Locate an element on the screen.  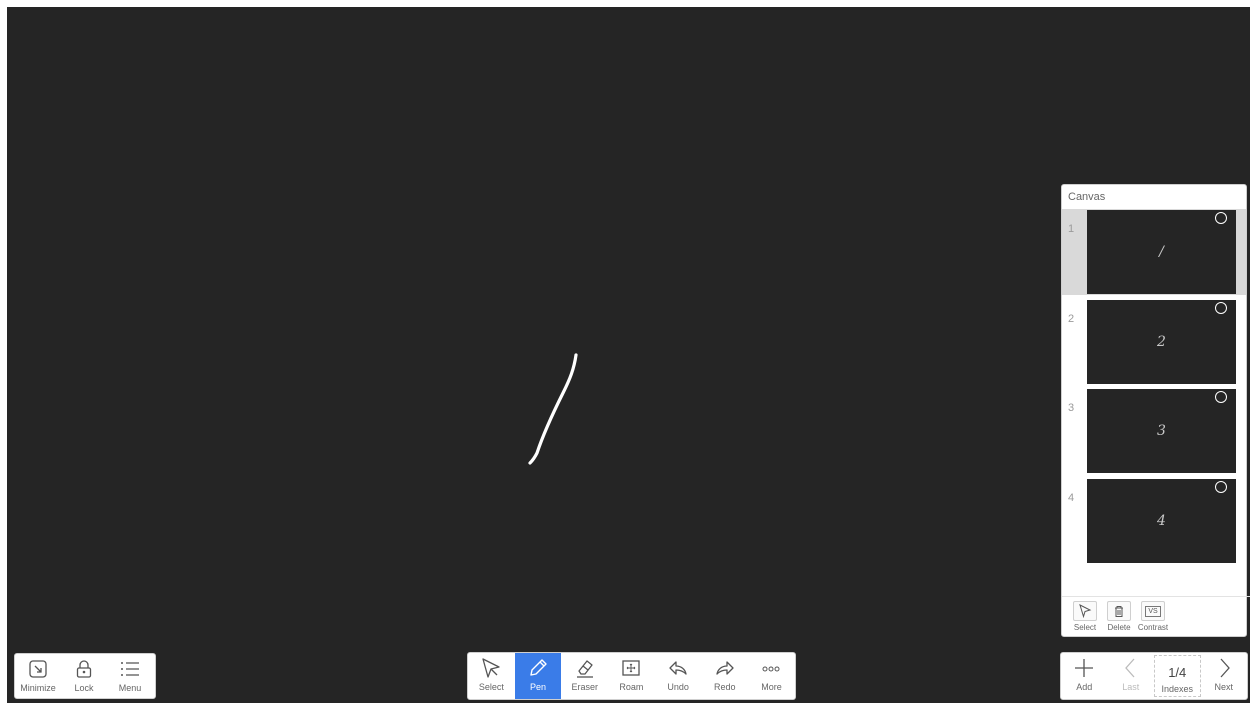
chevron-left-icon is located at coordinates (1131, 668).